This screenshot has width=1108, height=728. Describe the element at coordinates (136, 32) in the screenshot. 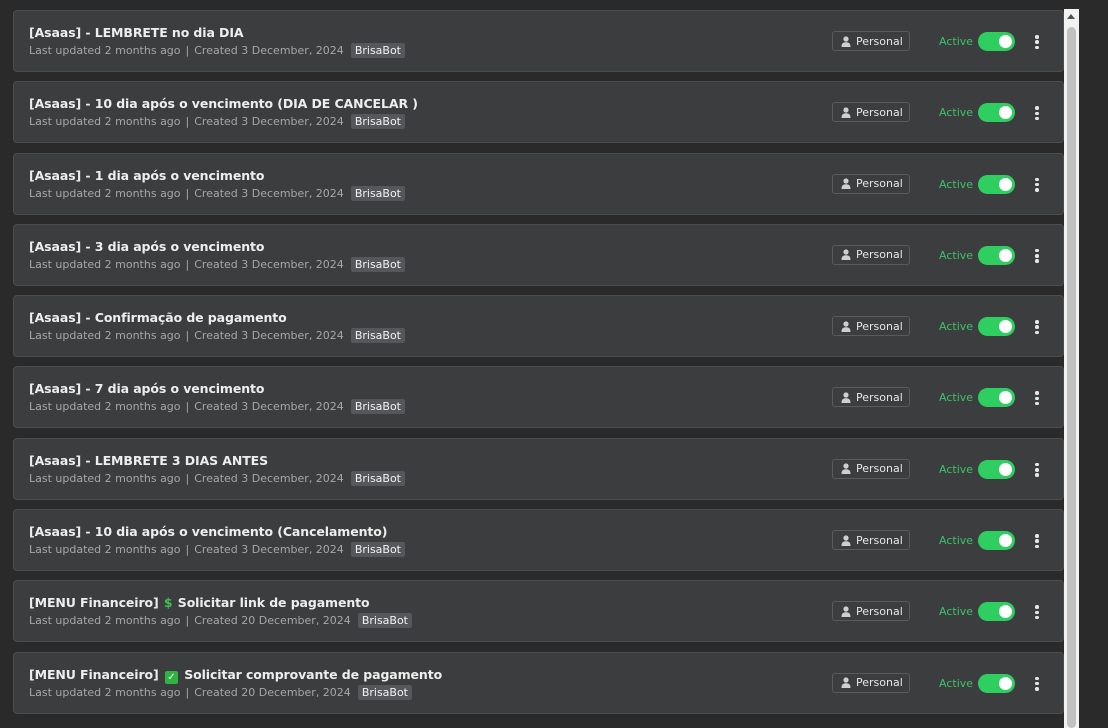

I see `item-title: [Asaas] - LEMBRETE no dia DIA` at that location.